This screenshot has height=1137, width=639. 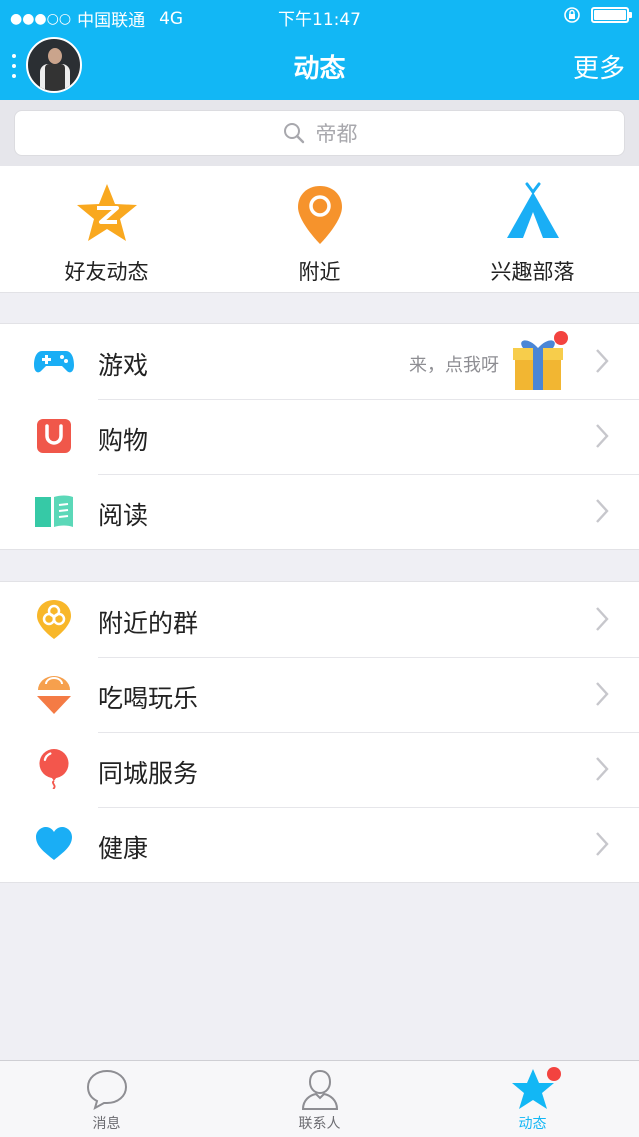 What do you see at coordinates (319, 1089) in the screenshot?
I see `contacts-icon` at bounding box center [319, 1089].